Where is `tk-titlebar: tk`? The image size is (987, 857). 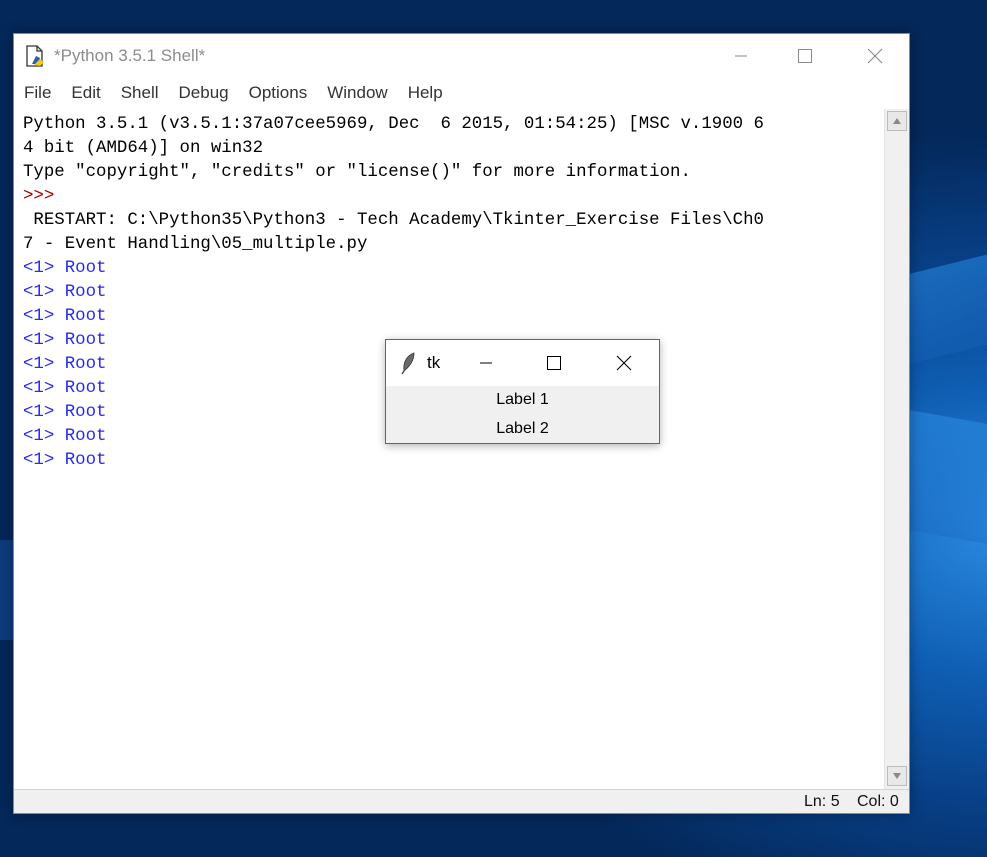
tk-titlebar: tk is located at coordinates (522, 363).